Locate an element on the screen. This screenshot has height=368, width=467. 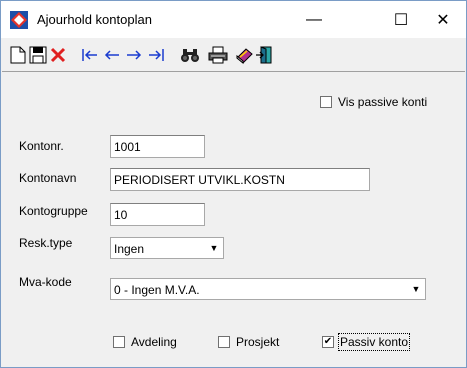
inactive-account-box is located at coordinates (328, 342).